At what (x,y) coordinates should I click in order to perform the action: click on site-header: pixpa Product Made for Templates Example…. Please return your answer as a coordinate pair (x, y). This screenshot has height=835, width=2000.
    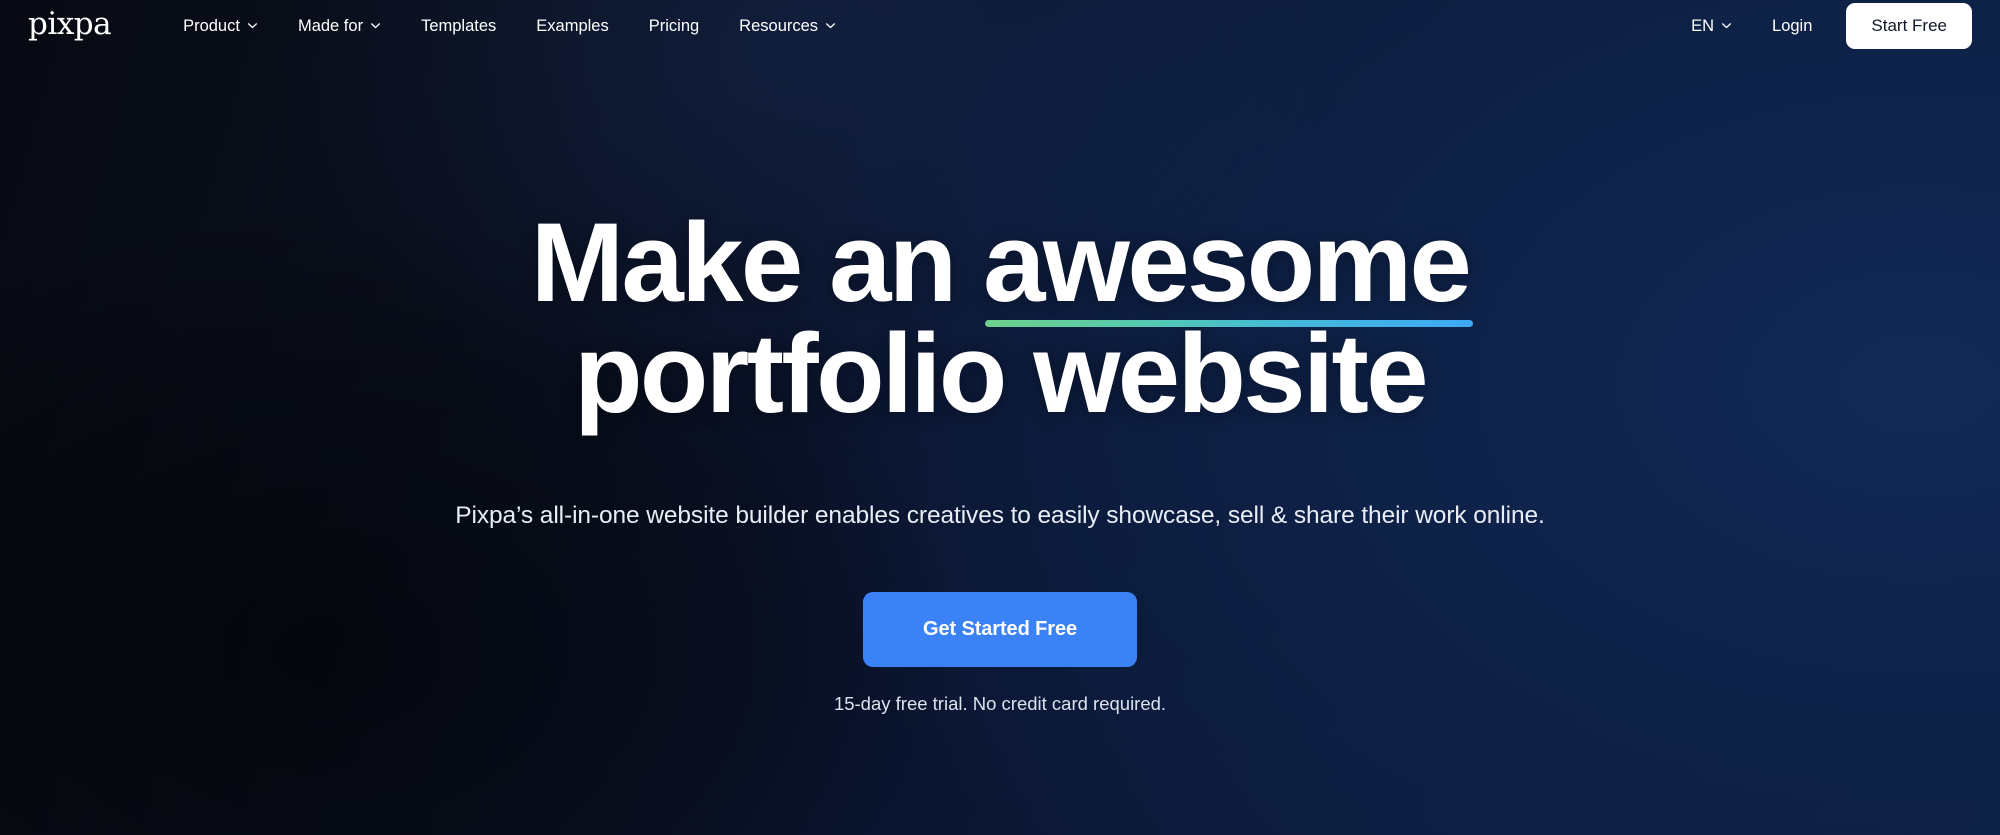
    Looking at the image, I should click on (1000, 26).